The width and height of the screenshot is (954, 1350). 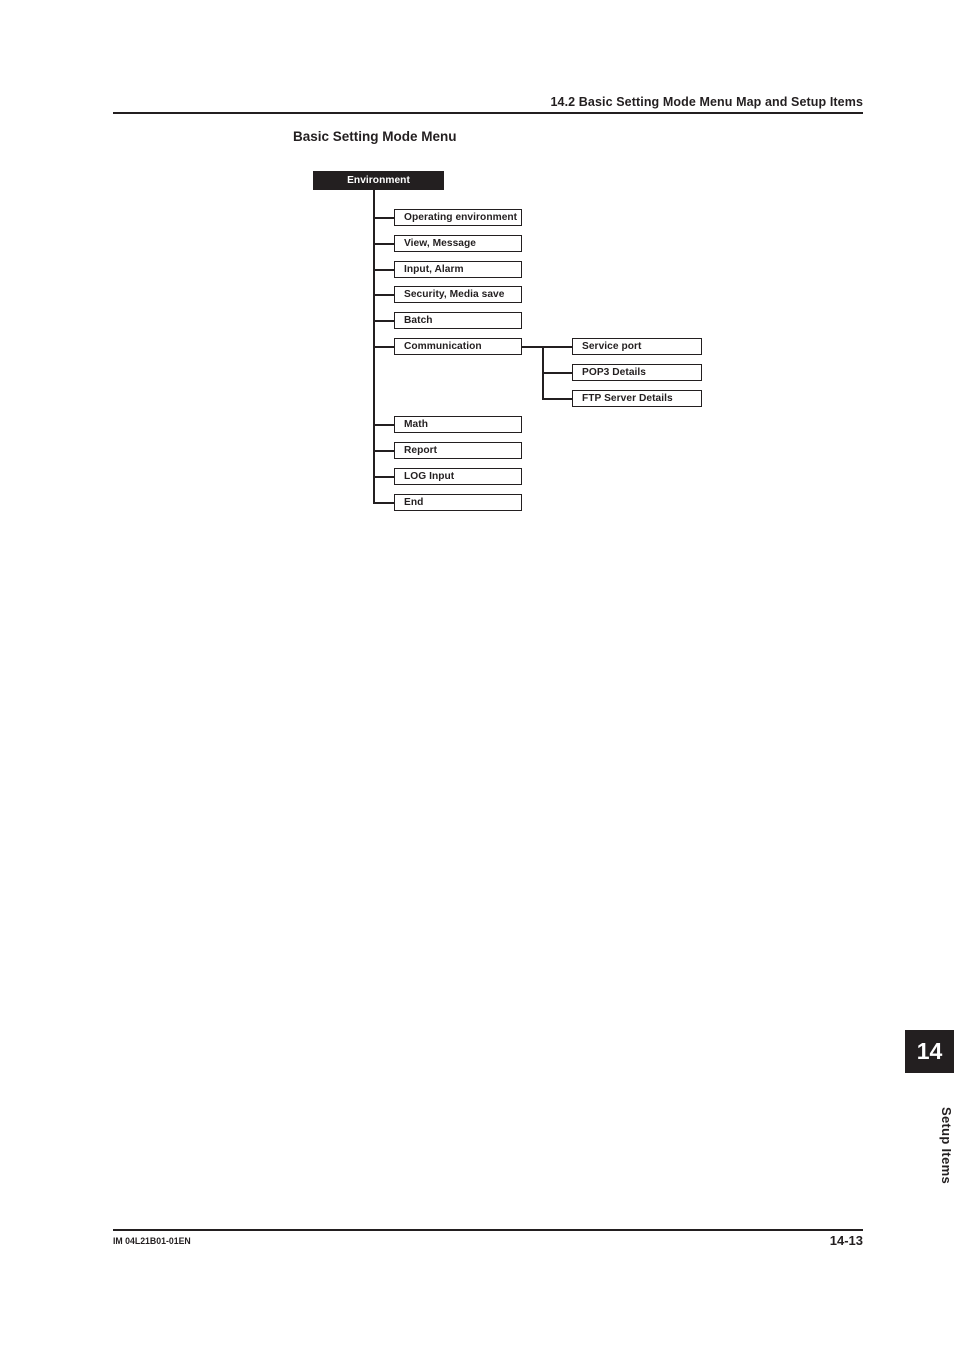 I want to click on diagram-node-label: Batch, so click(x=418, y=320).